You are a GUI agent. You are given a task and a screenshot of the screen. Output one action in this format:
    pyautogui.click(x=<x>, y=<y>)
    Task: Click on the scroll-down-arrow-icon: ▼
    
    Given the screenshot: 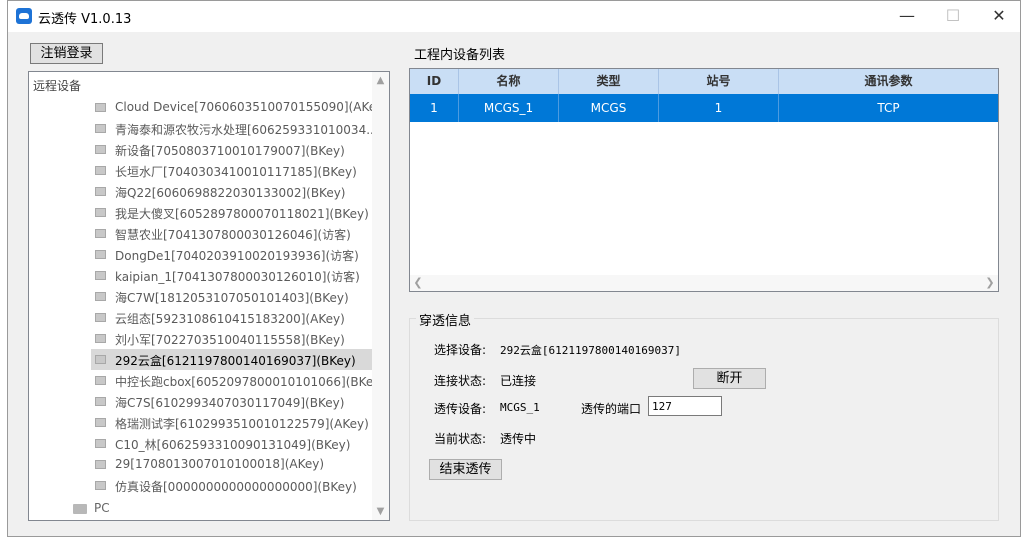 What is the action you would take?
    pyautogui.click(x=380, y=511)
    